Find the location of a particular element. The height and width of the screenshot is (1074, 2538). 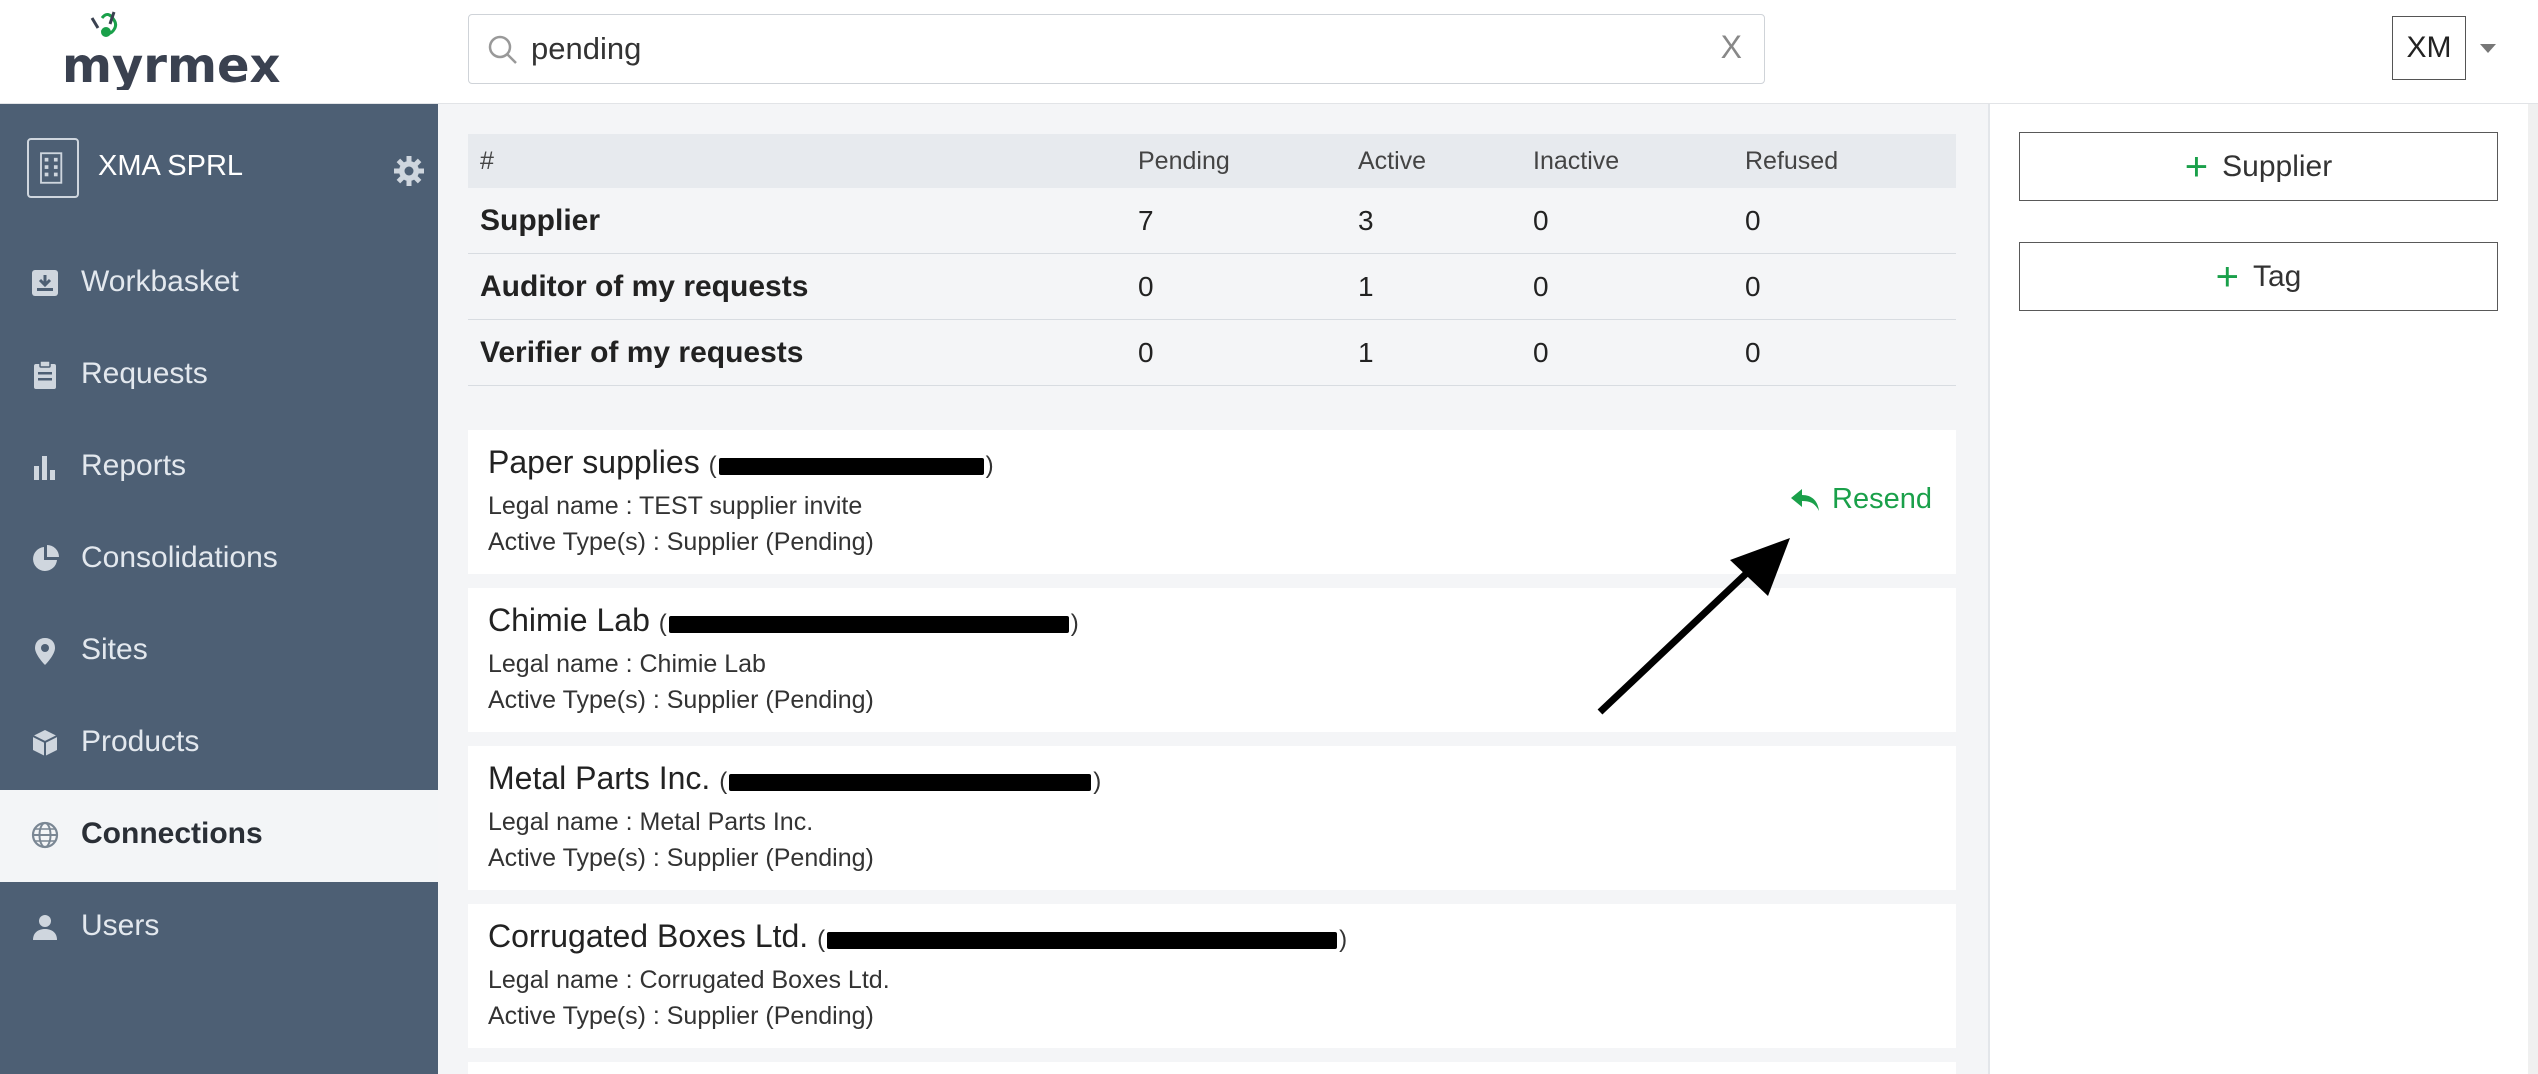

gear-icon is located at coordinates (409, 171).